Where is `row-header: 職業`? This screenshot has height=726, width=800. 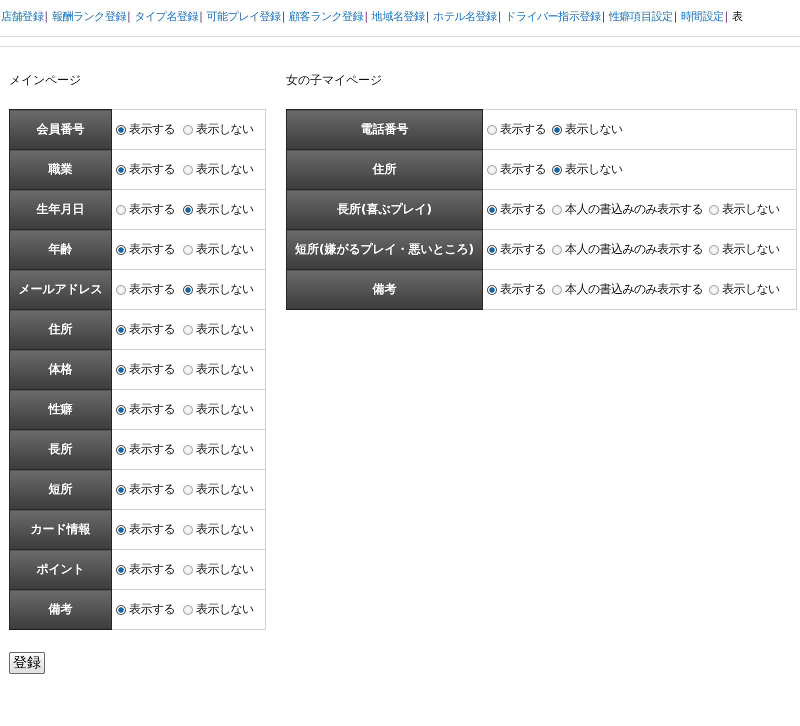 row-header: 職業 is located at coordinates (61, 170).